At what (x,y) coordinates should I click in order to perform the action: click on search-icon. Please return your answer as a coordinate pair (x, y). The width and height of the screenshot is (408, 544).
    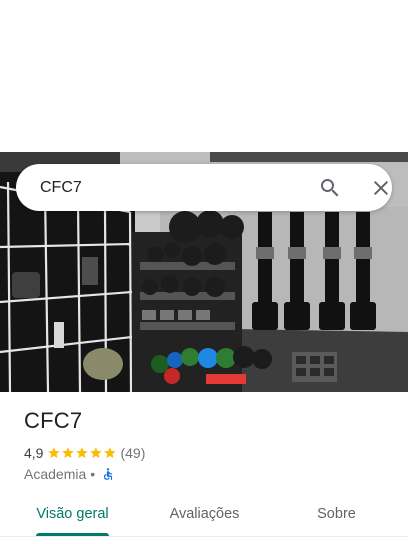
    Looking at the image, I should click on (330, 188).